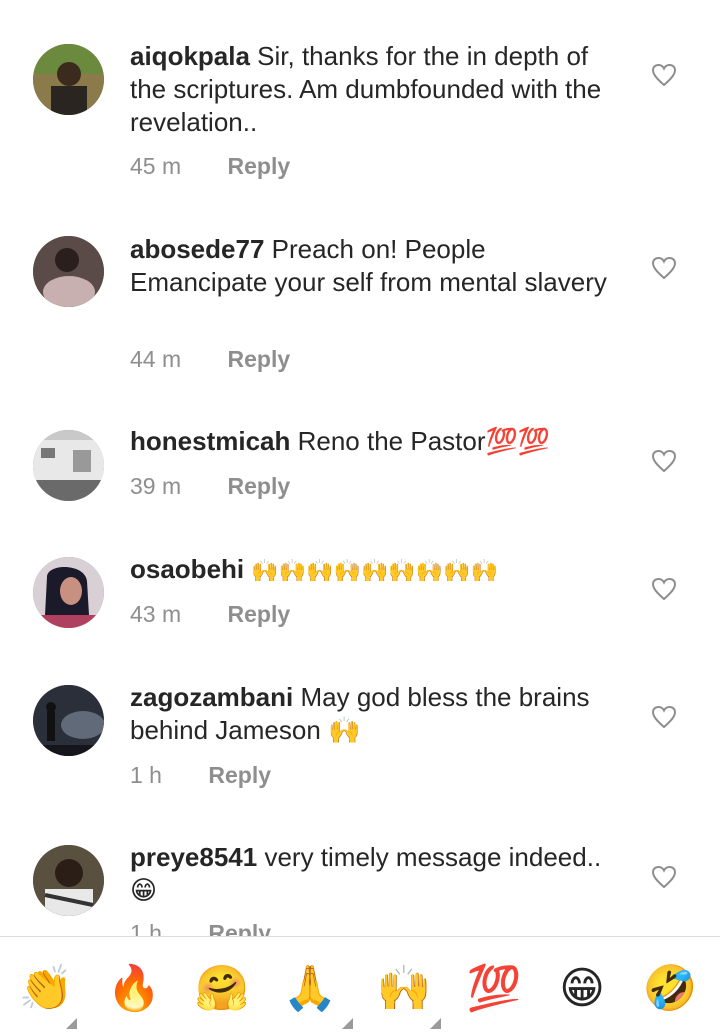  What do you see at coordinates (210, 166) in the screenshot?
I see `comment-meta: 45 m Reply` at bounding box center [210, 166].